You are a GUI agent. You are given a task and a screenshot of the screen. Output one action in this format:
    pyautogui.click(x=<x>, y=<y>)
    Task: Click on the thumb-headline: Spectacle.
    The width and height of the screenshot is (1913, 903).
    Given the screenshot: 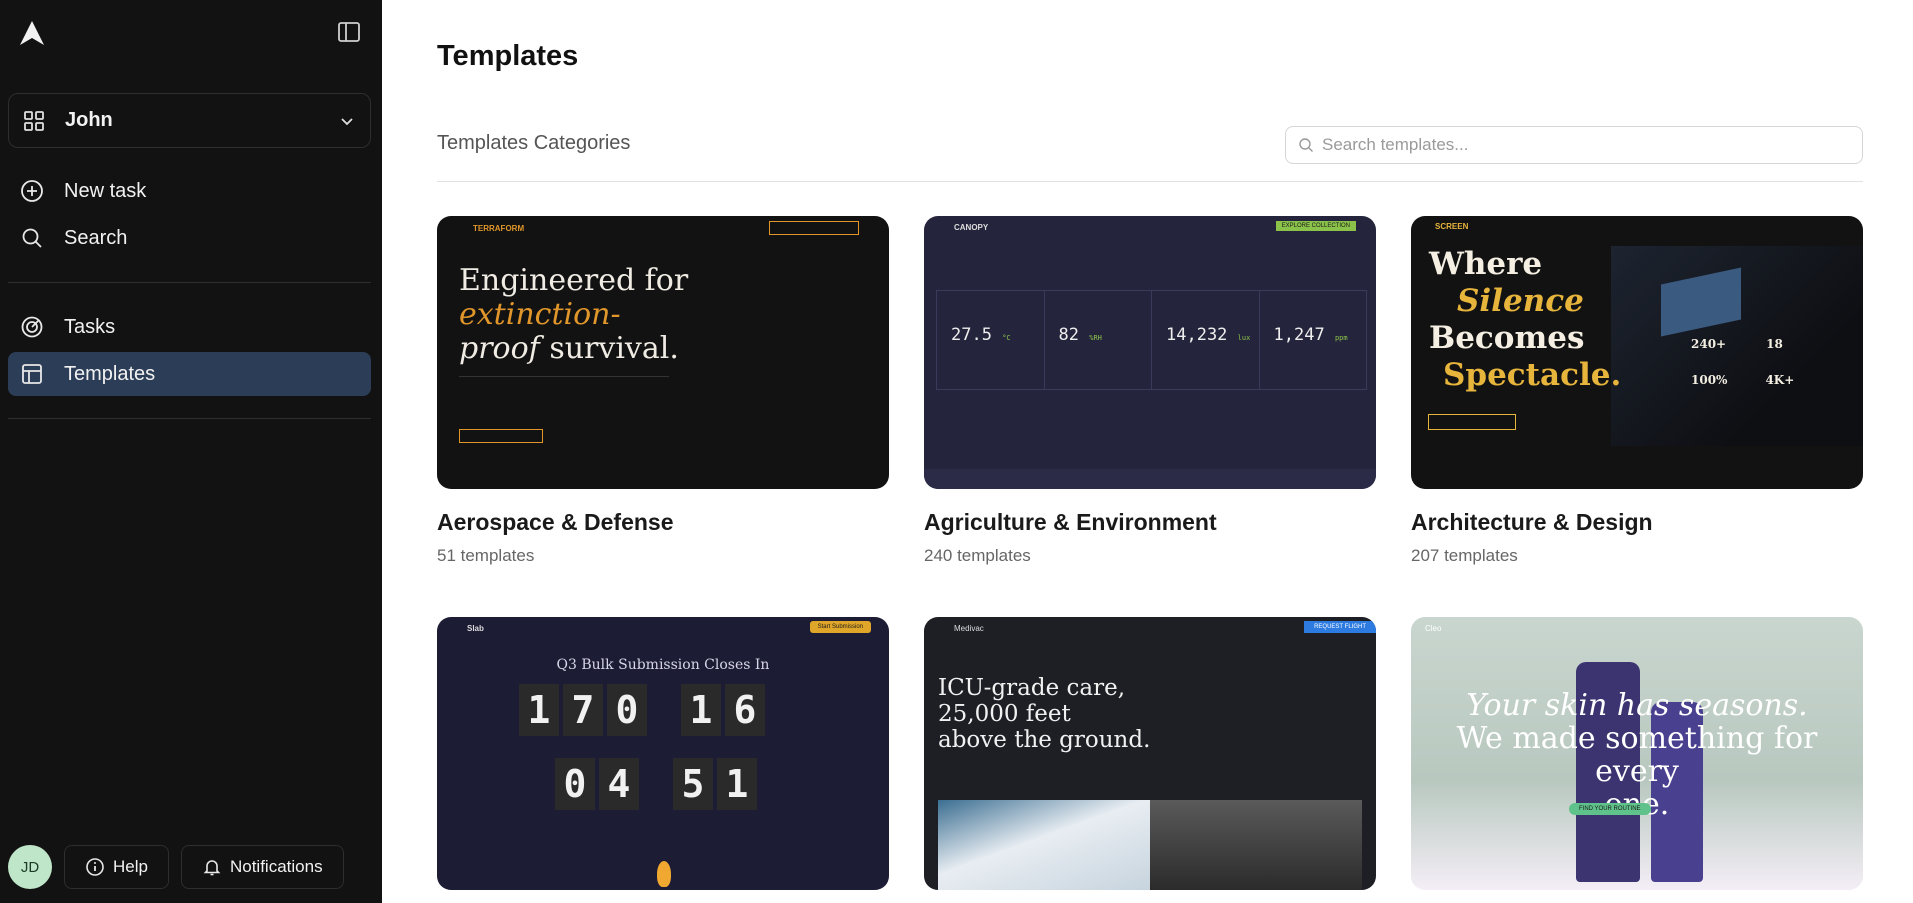 What is the action you would take?
    pyautogui.click(x=1532, y=375)
    